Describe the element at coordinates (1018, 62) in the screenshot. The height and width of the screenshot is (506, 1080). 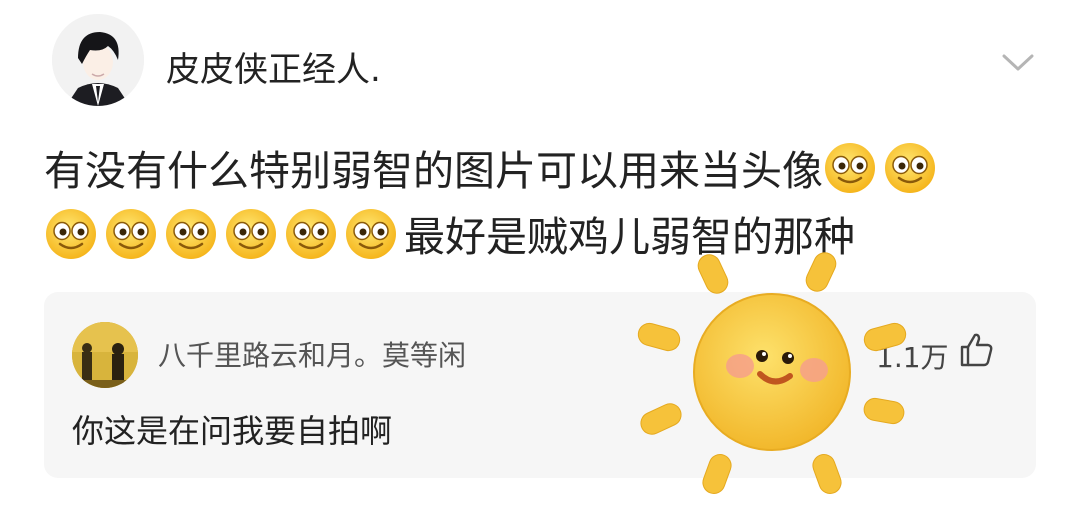
I see `chevron-down-icon` at that location.